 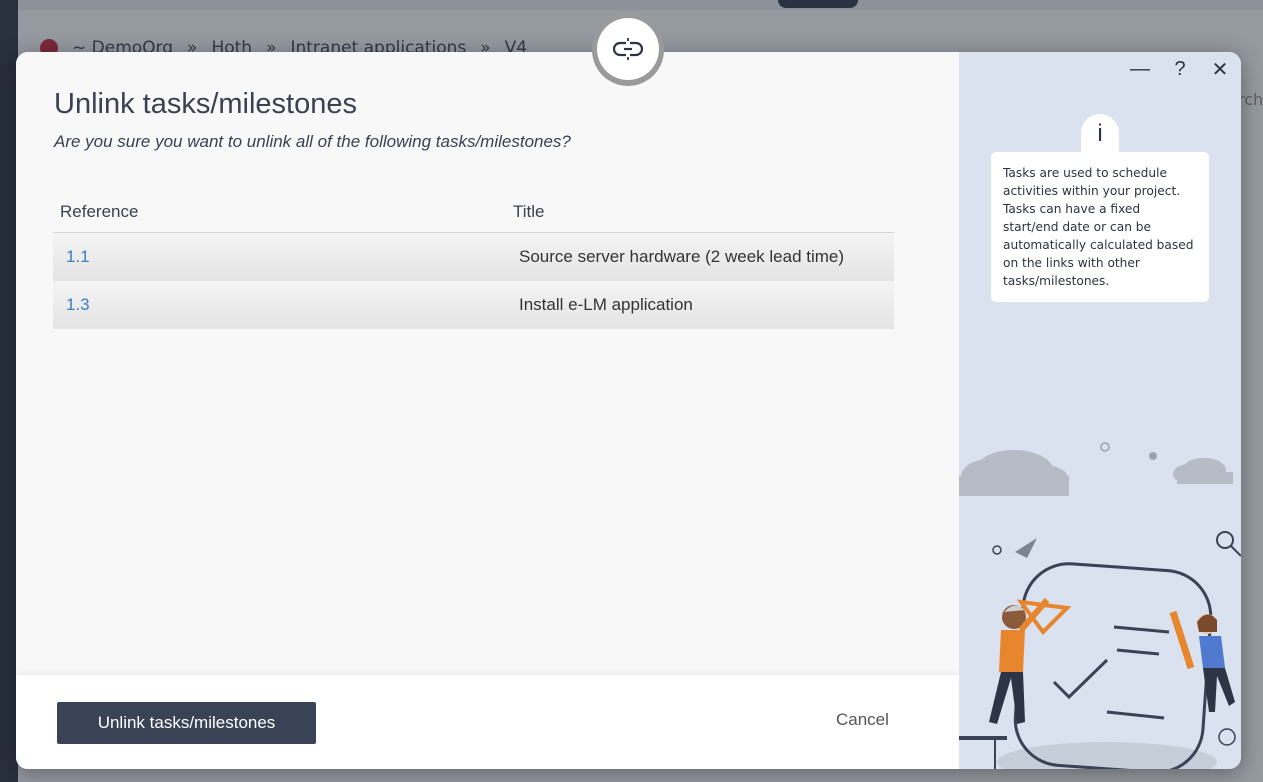 What do you see at coordinates (1100, 133) in the screenshot?
I see `info-icon: i` at bounding box center [1100, 133].